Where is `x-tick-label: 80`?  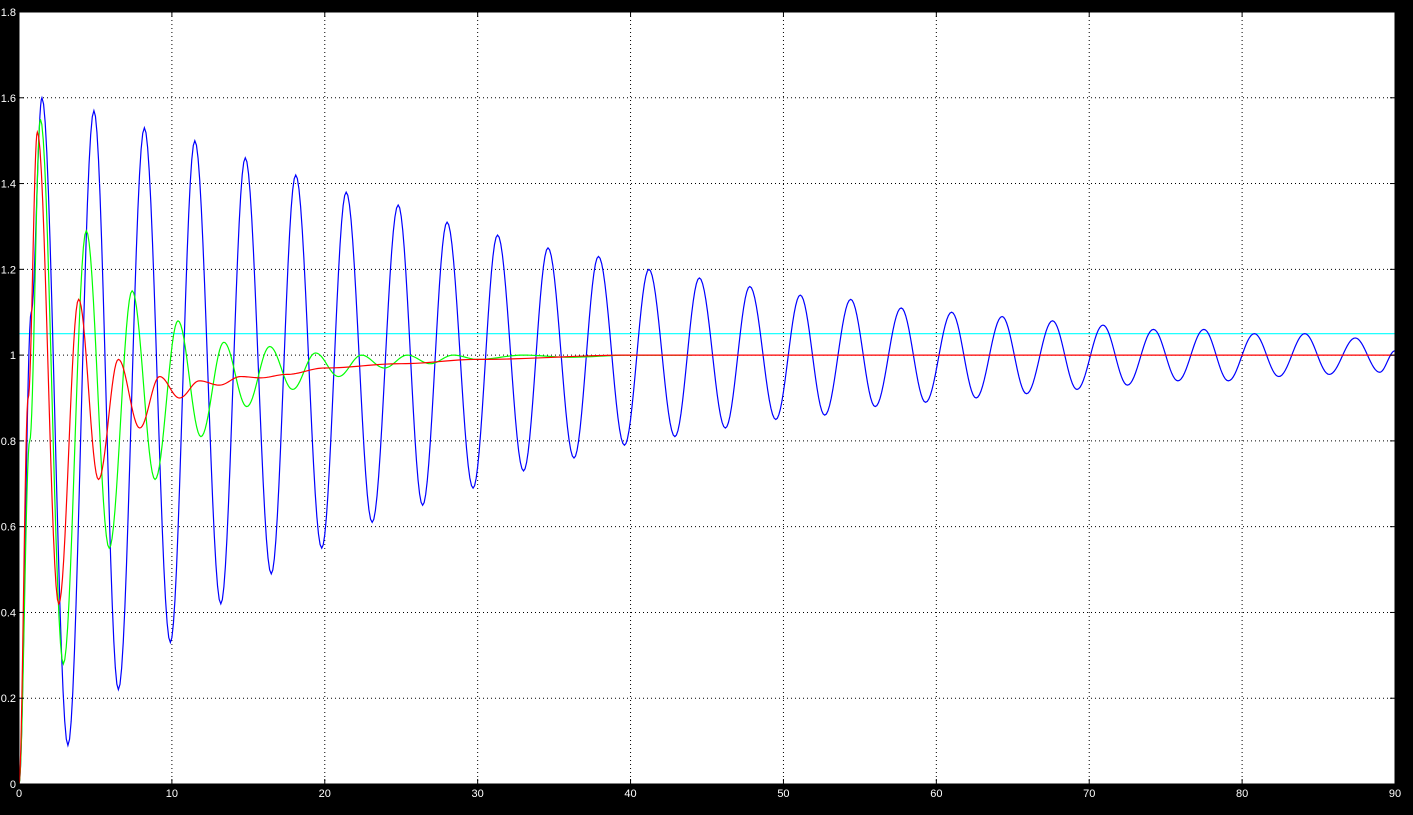 x-tick-label: 80 is located at coordinates (1242, 794).